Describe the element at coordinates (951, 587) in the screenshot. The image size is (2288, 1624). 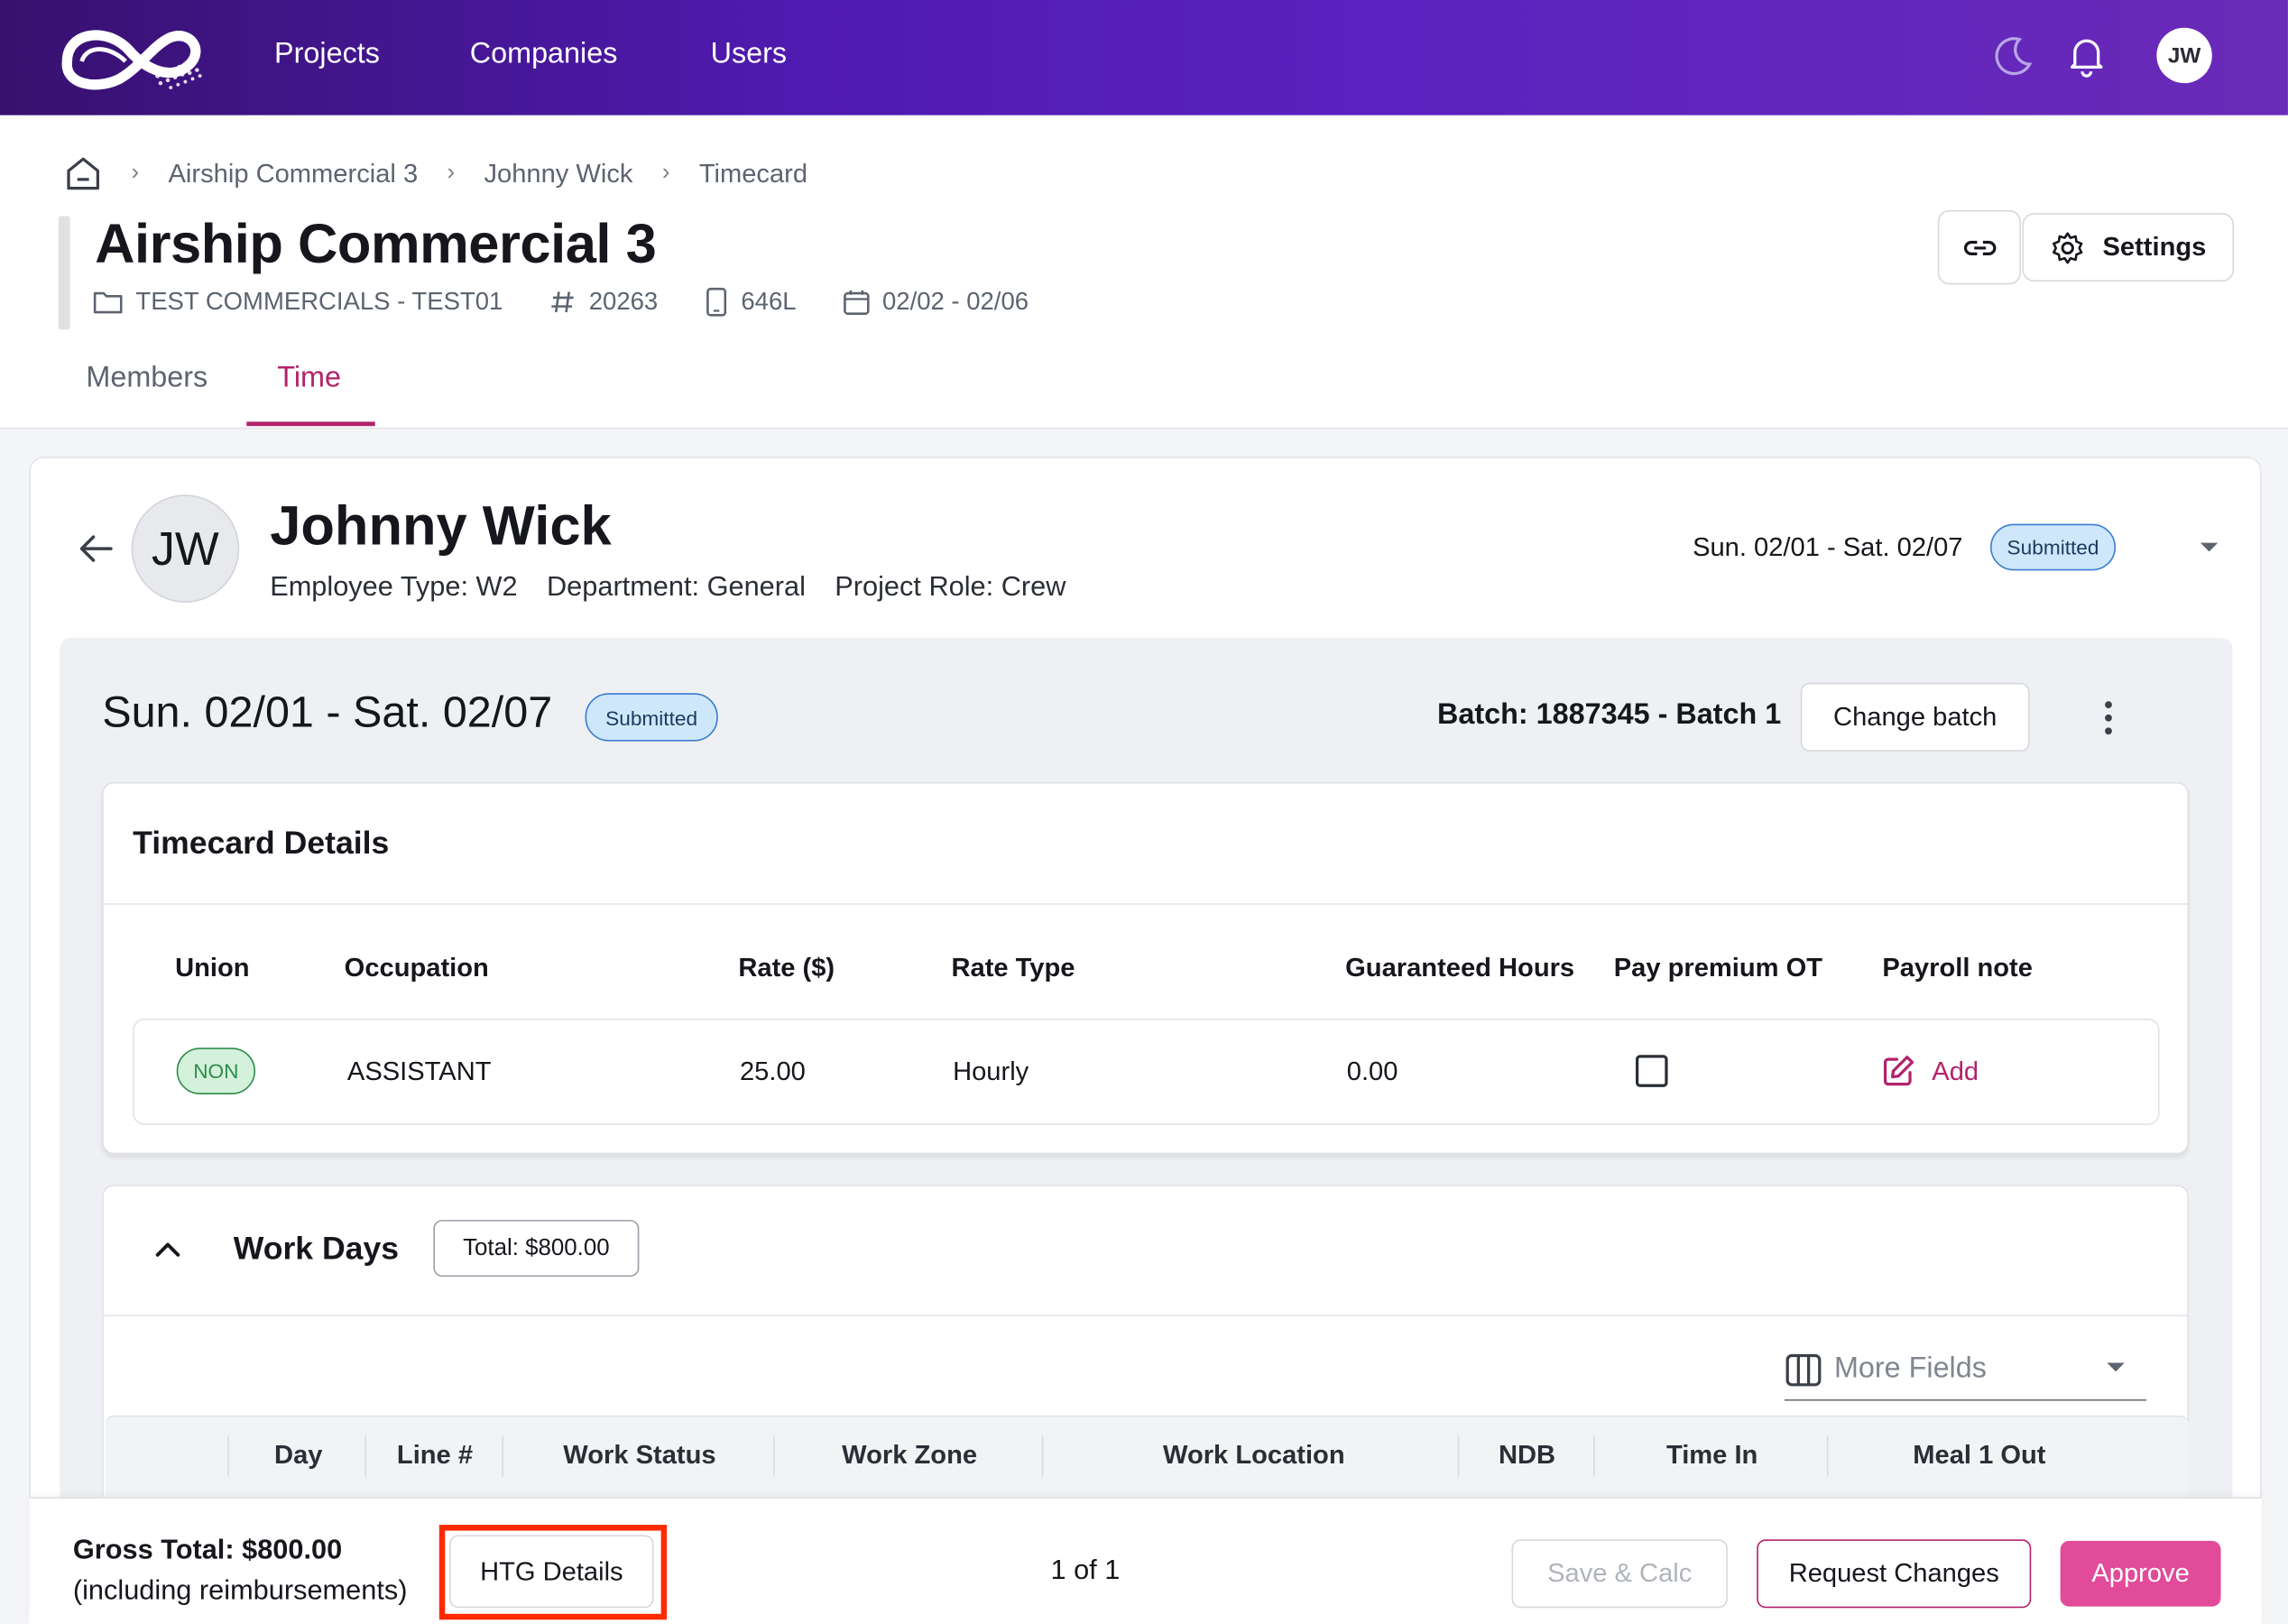
I see `employee-role: Project Role: Crew` at that location.